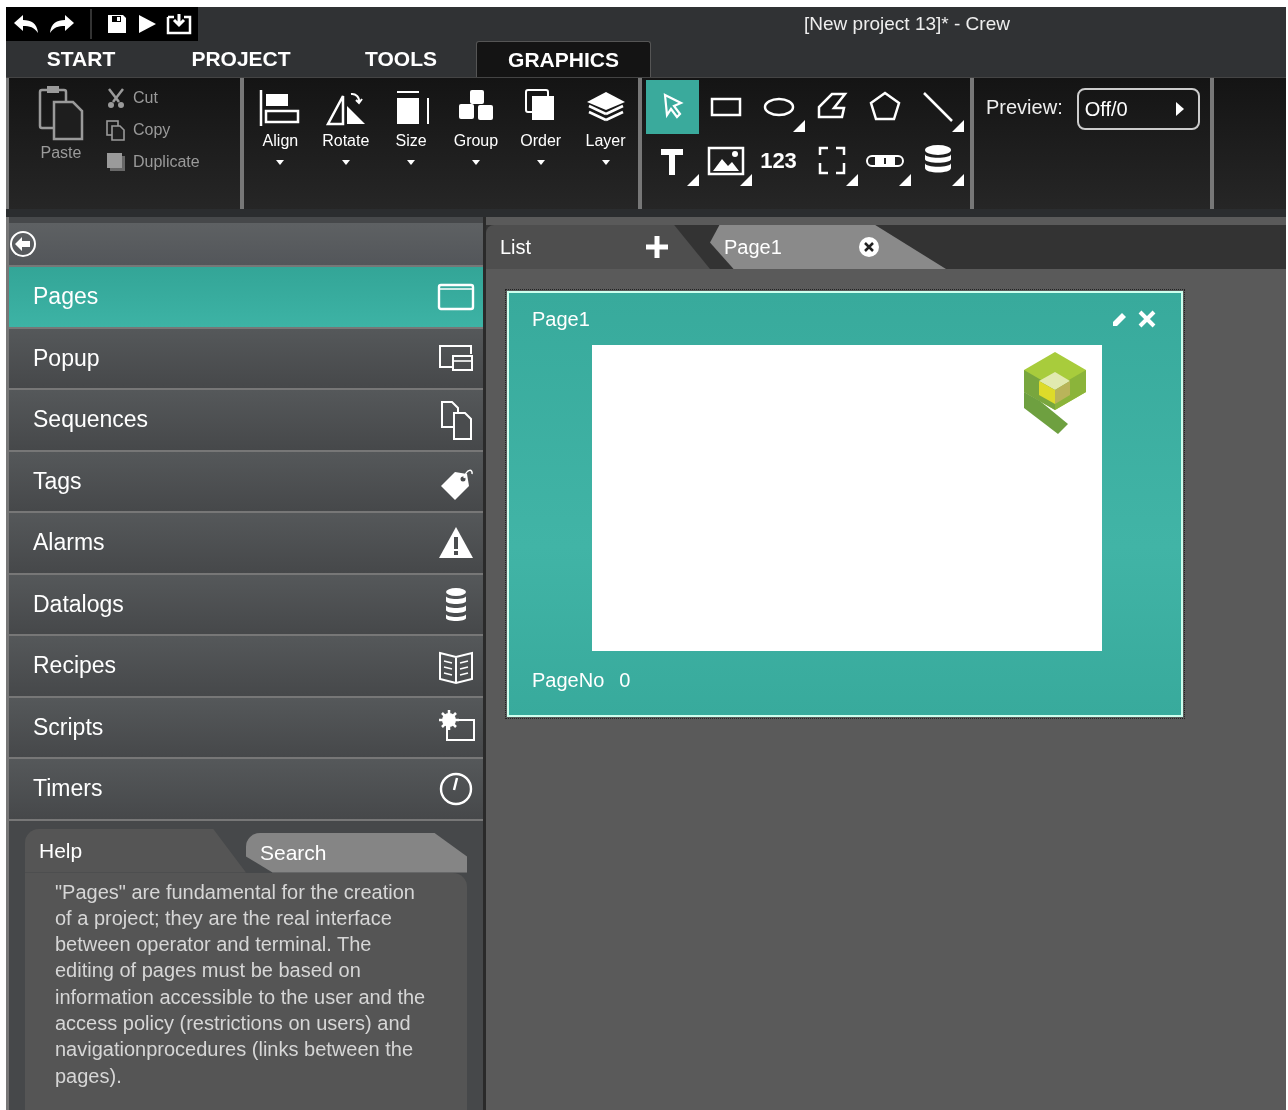 This screenshot has height=1110, width=1288. What do you see at coordinates (135, 850) in the screenshot?
I see `help-tab: Help` at bounding box center [135, 850].